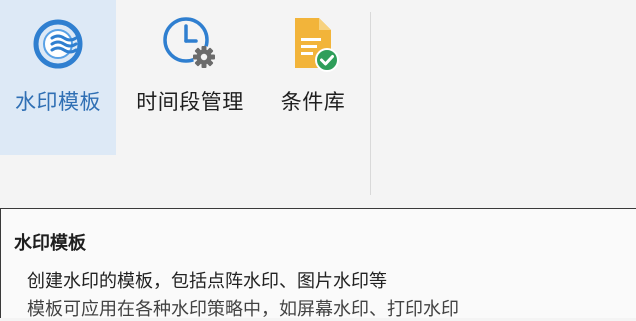  I want to click on document-check-icon, so click(317, 45).